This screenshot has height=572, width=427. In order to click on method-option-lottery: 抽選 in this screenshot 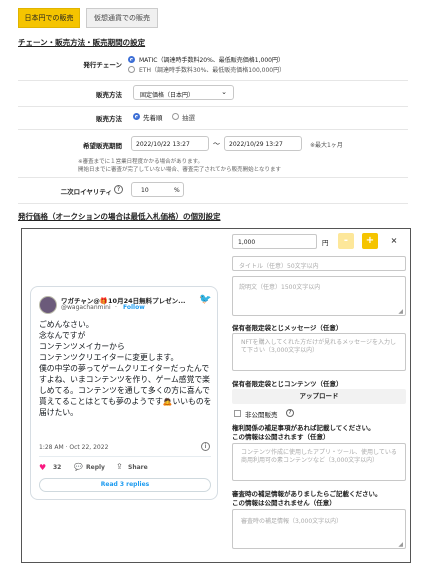, I will do `click(188, 118)`.